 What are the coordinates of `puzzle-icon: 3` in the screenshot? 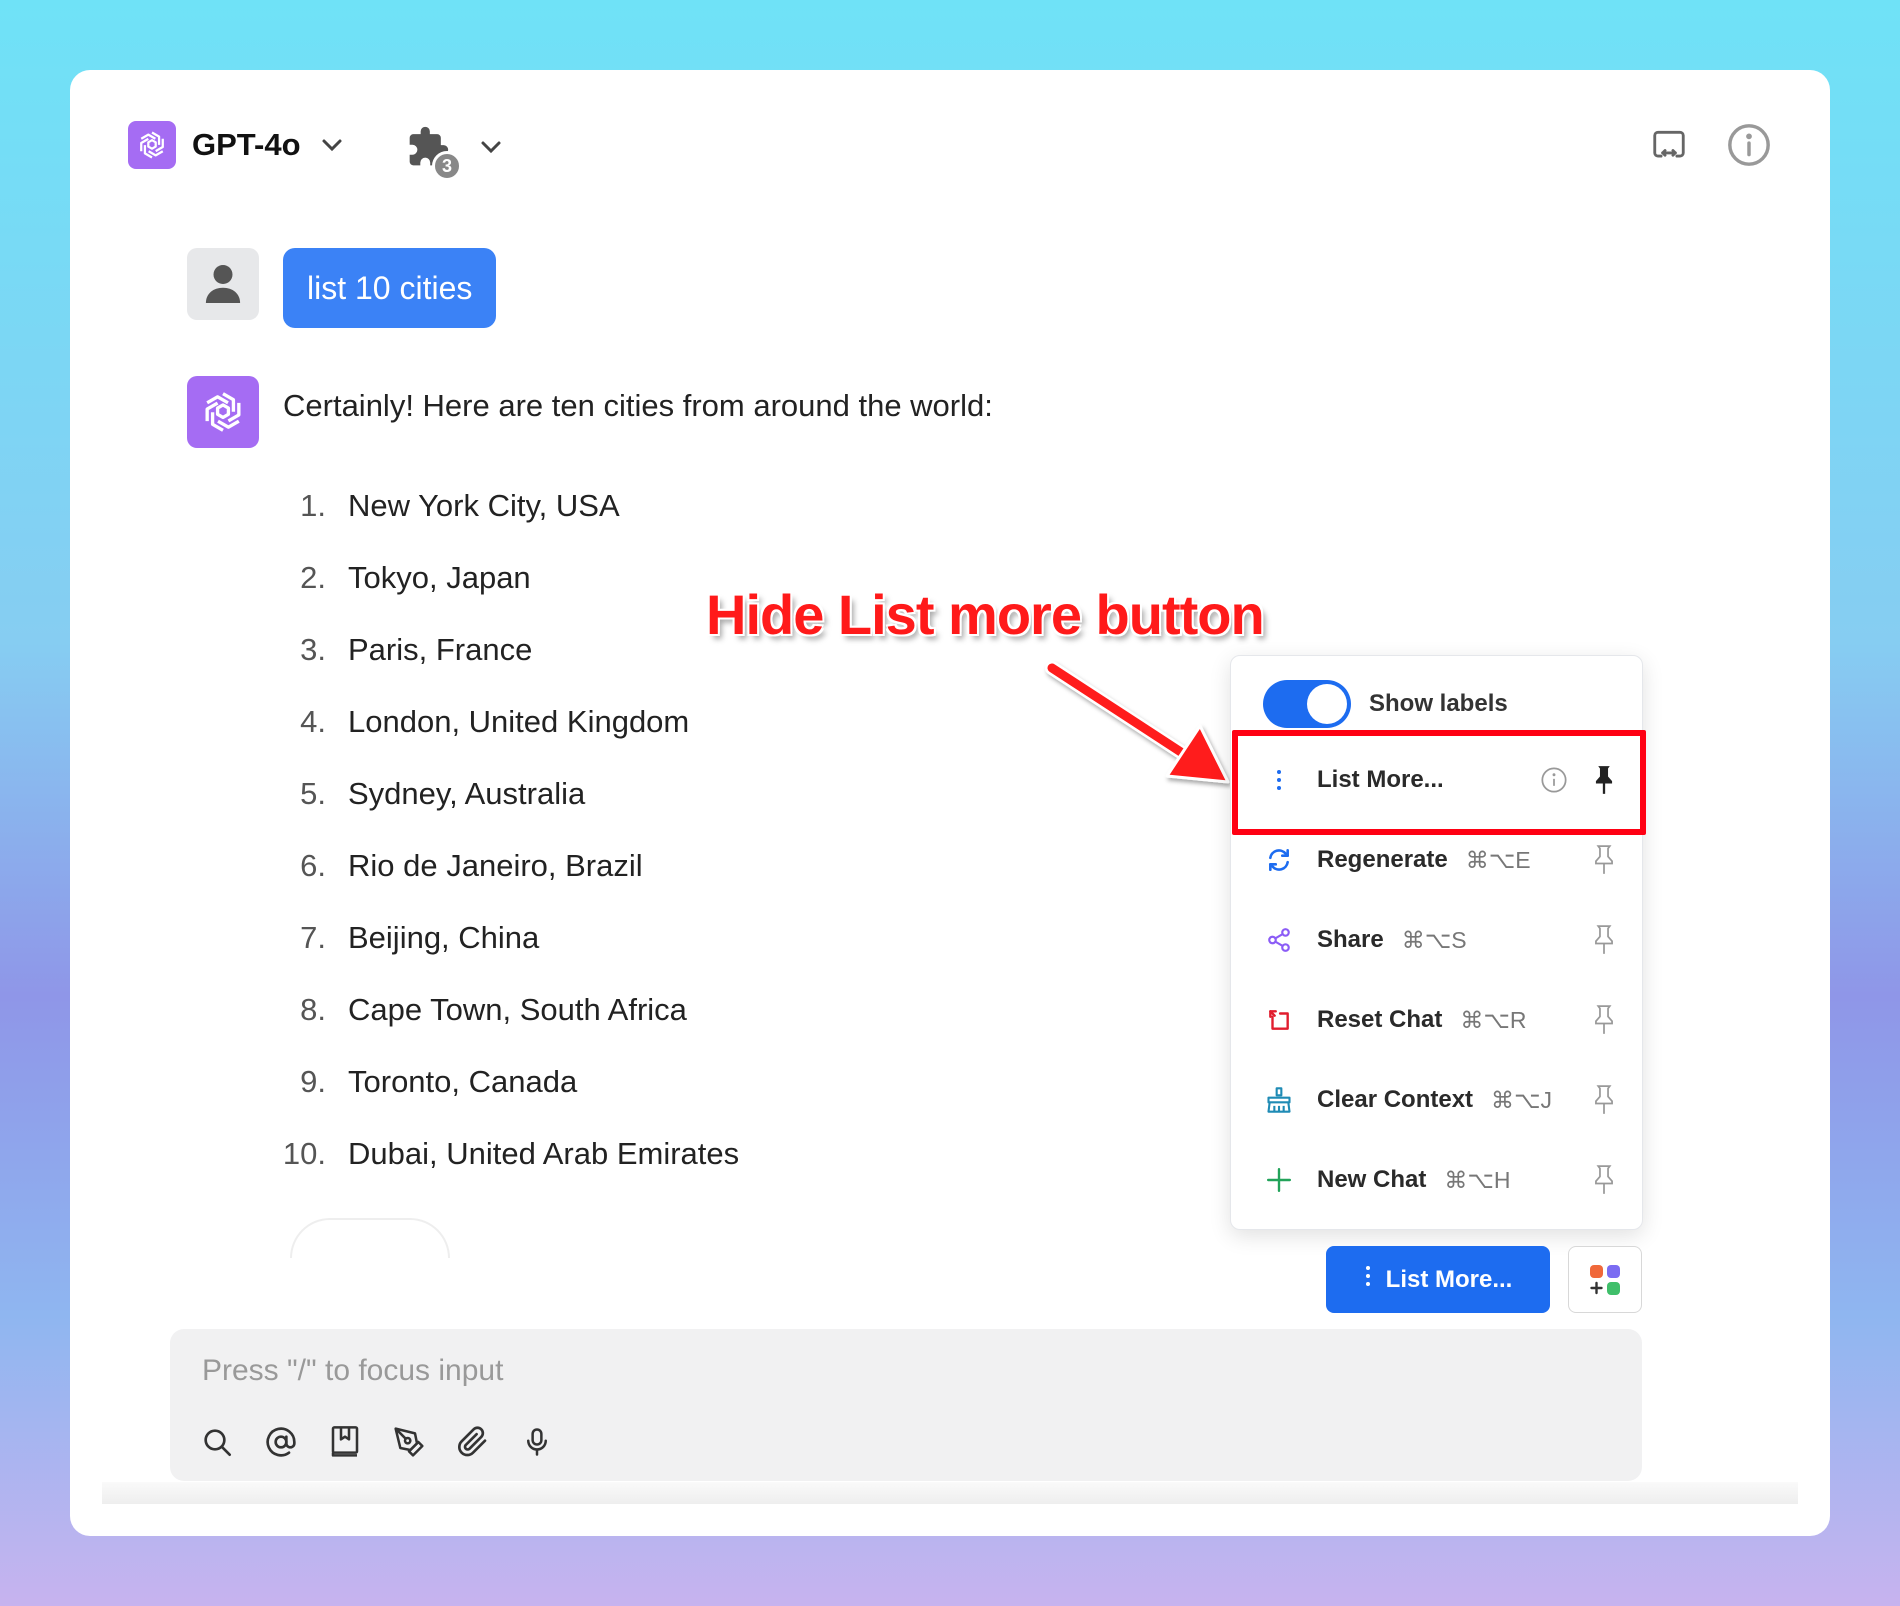 It's located at (434, 153).